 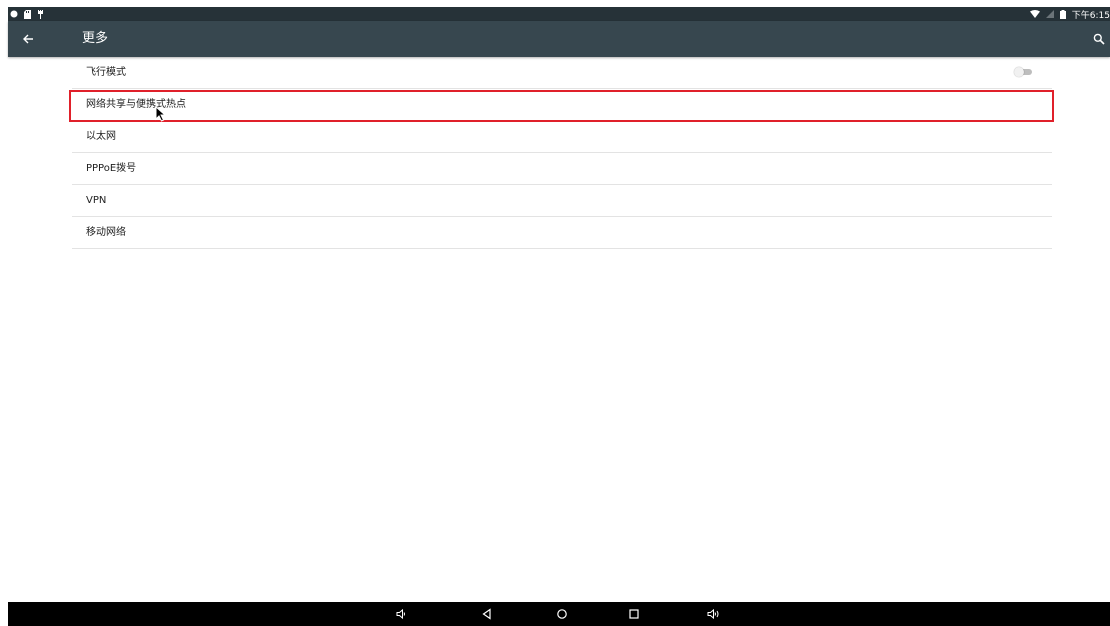 I want to click on volume-down-button, so click(x=401, y=614).